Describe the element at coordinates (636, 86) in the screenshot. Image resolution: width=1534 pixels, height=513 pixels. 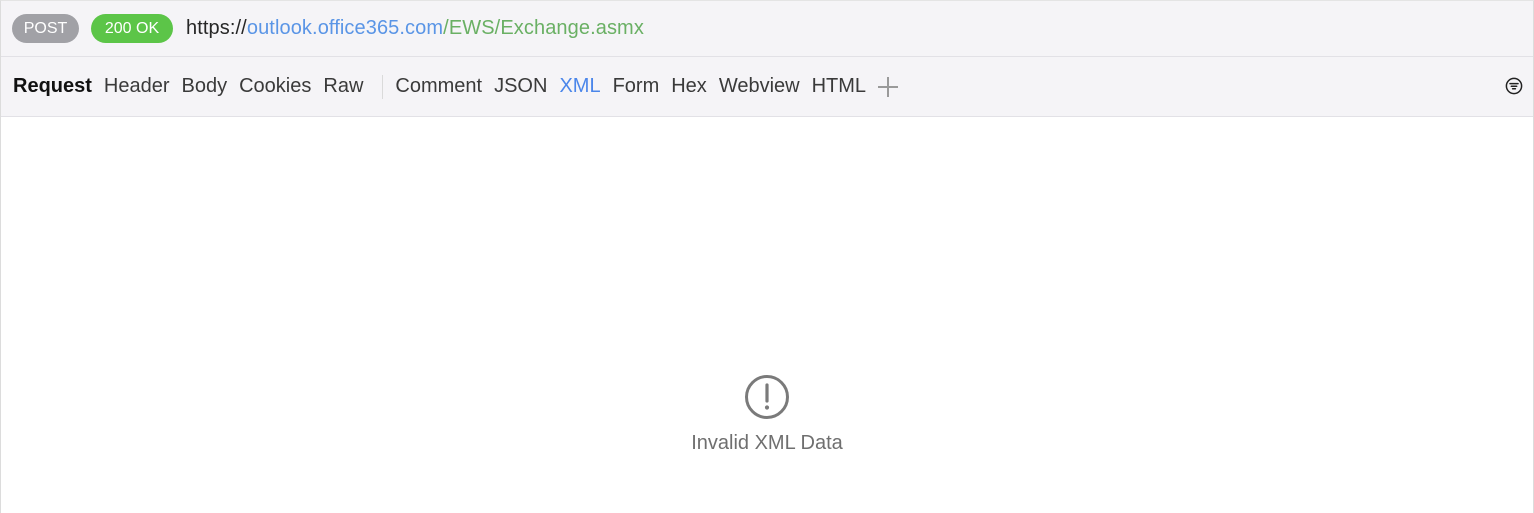
I see `tab-form: Form` at that location.